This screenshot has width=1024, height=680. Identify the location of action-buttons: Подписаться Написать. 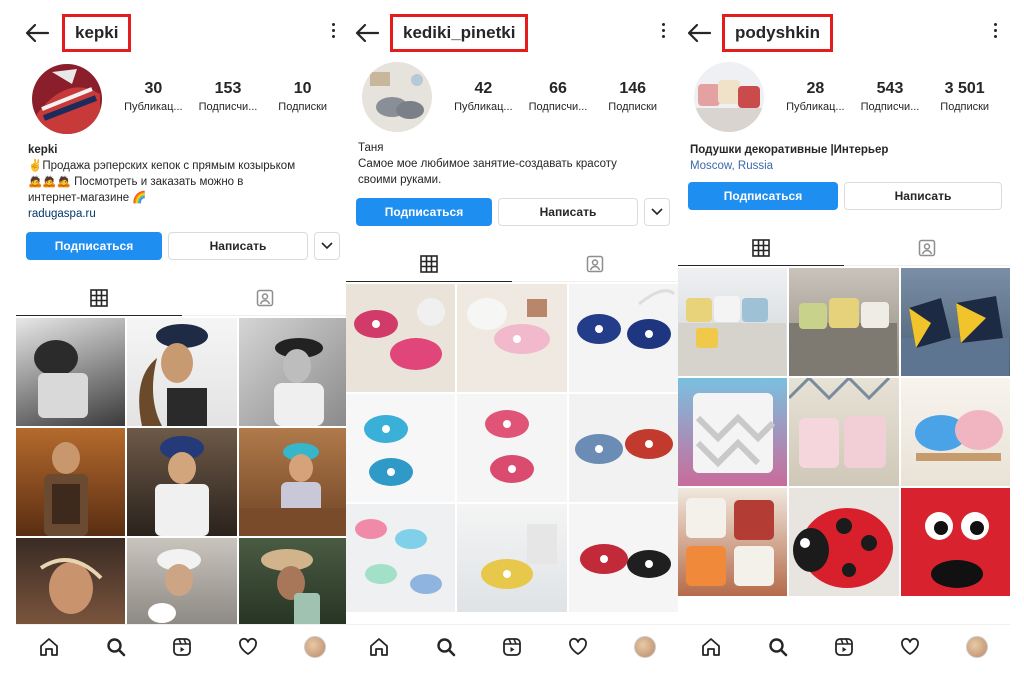
(183, 246).